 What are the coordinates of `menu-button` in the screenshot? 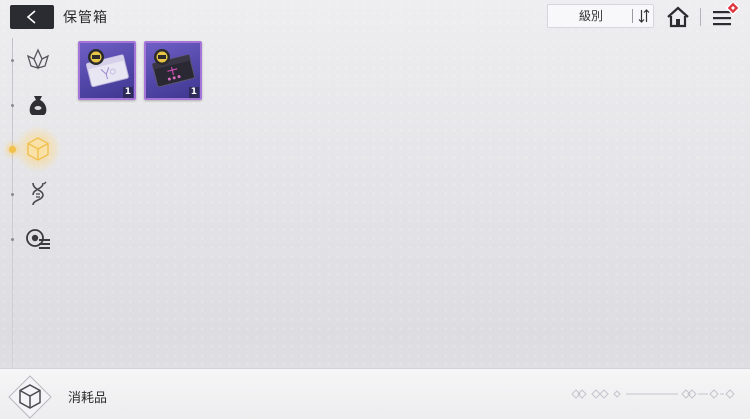 It's located at (725, 15).